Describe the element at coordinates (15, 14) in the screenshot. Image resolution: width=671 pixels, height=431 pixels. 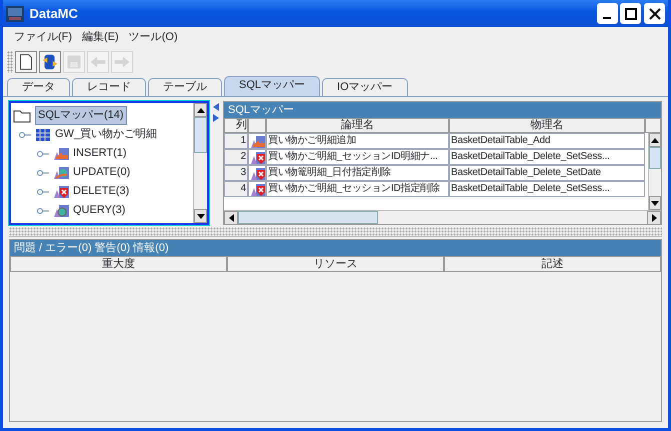
I see `app-icon` at that location.